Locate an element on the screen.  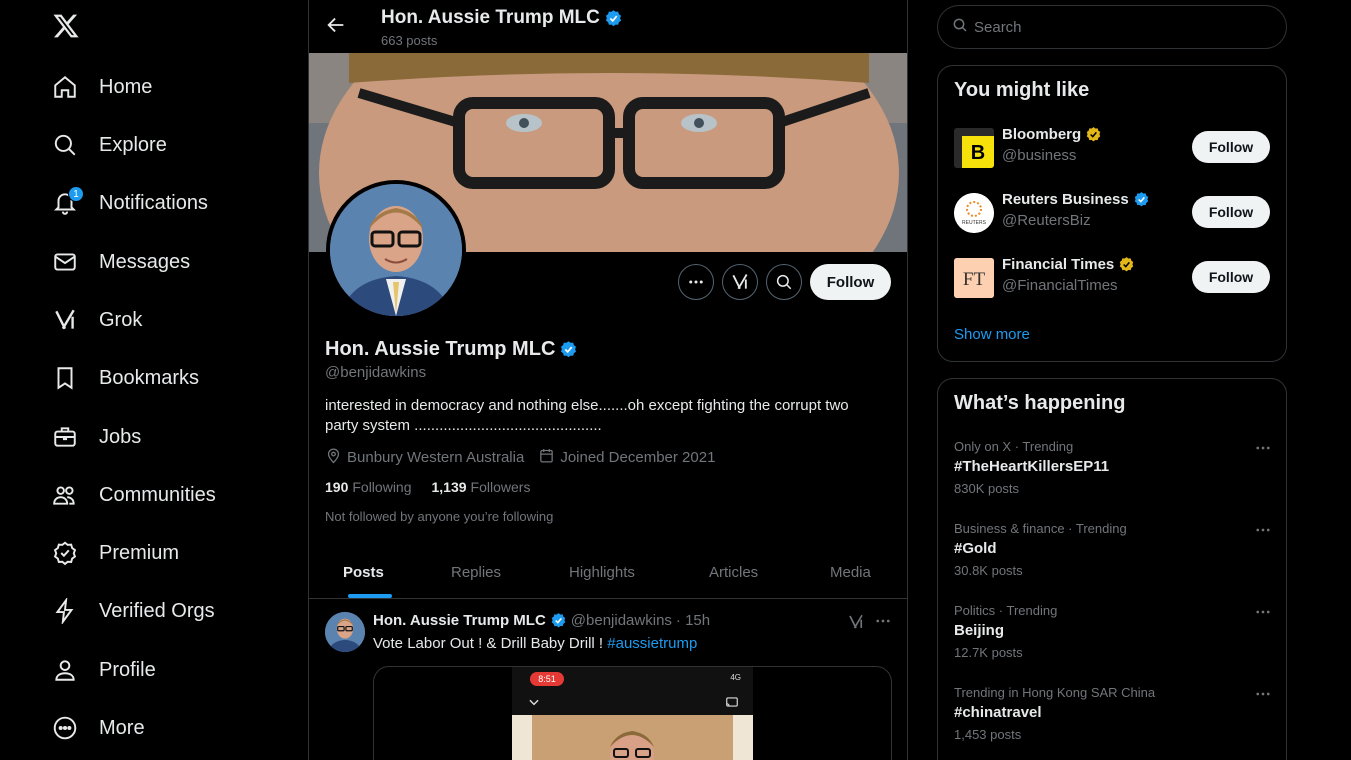
more-options-button is located at coordinates (696, 282).